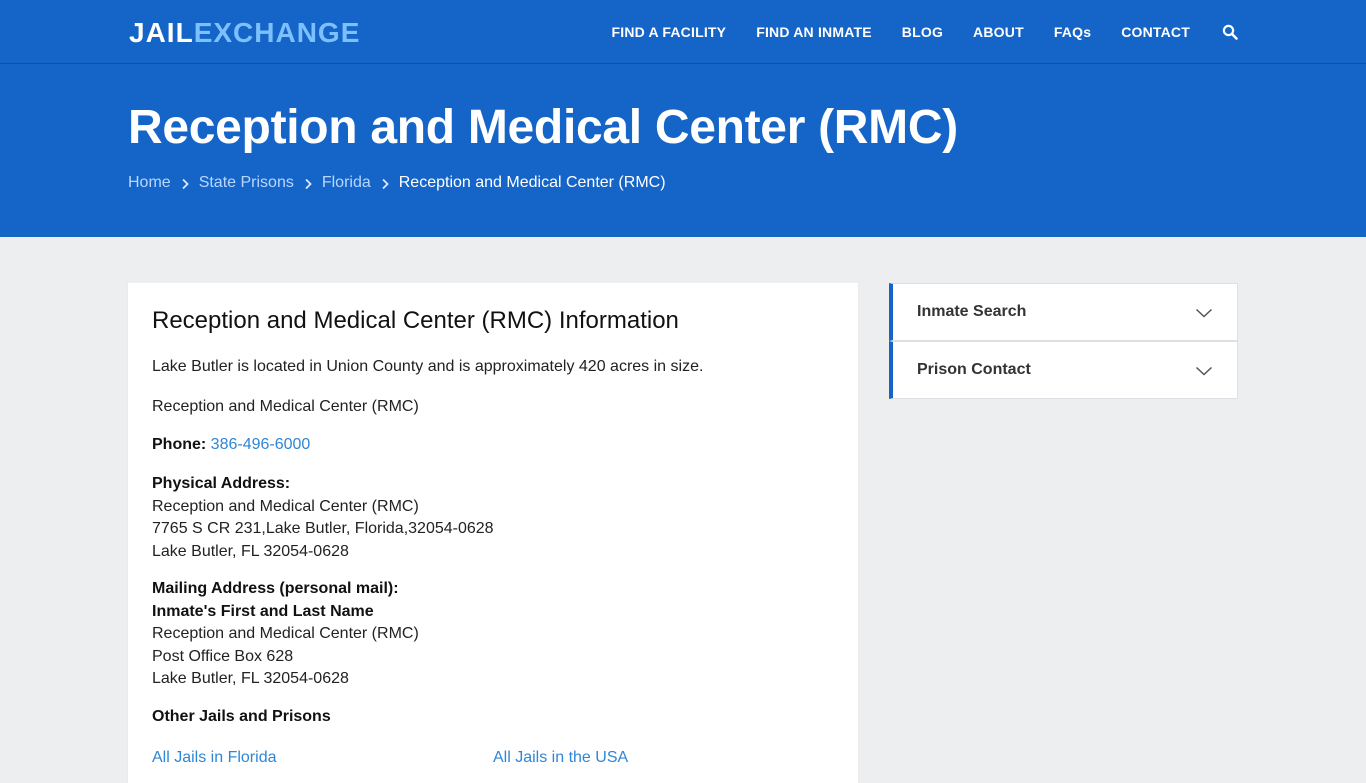  I want to click on accordion-inmate-search: Inmate Search, so click(1063, 312).